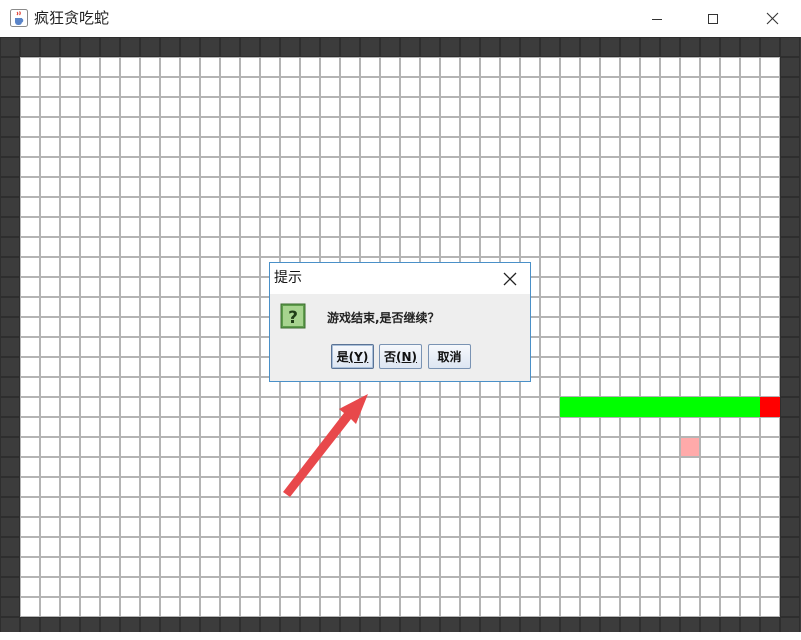  Describe the element at coordinates (288, 278) in the screenshot. I see `dialog-title: 提示` at that location.